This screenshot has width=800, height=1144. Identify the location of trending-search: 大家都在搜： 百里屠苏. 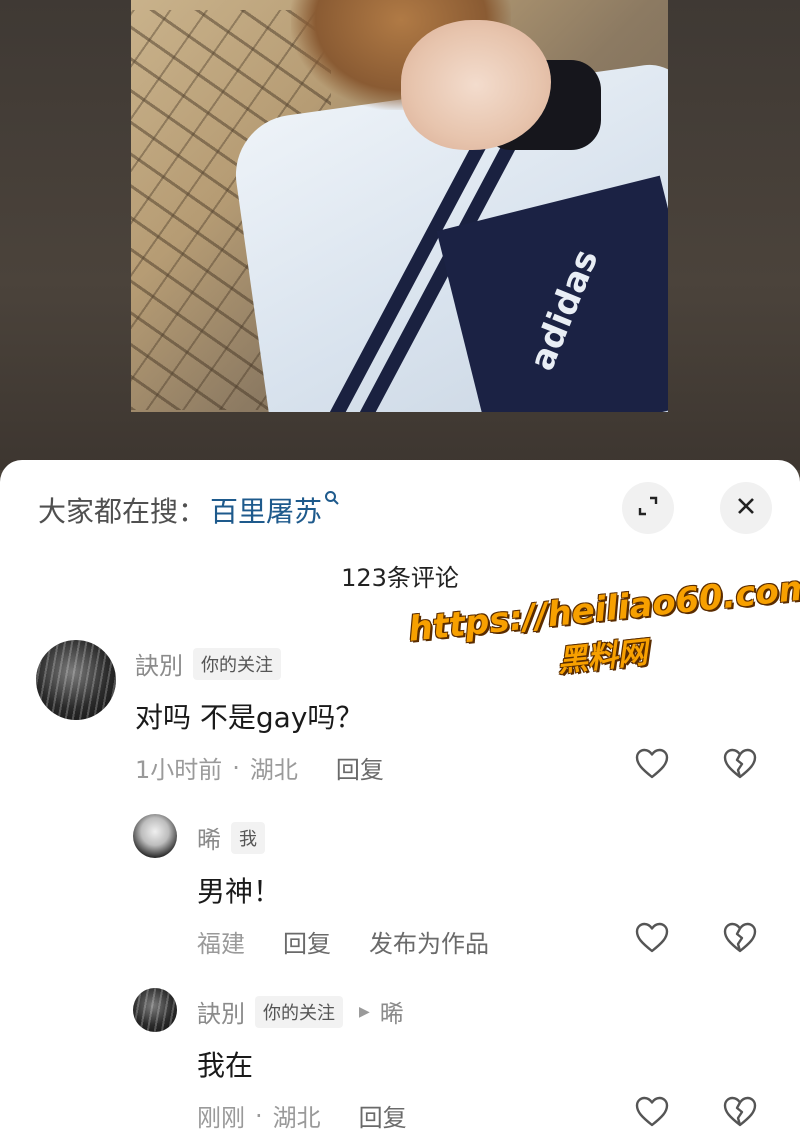
(189, 510).